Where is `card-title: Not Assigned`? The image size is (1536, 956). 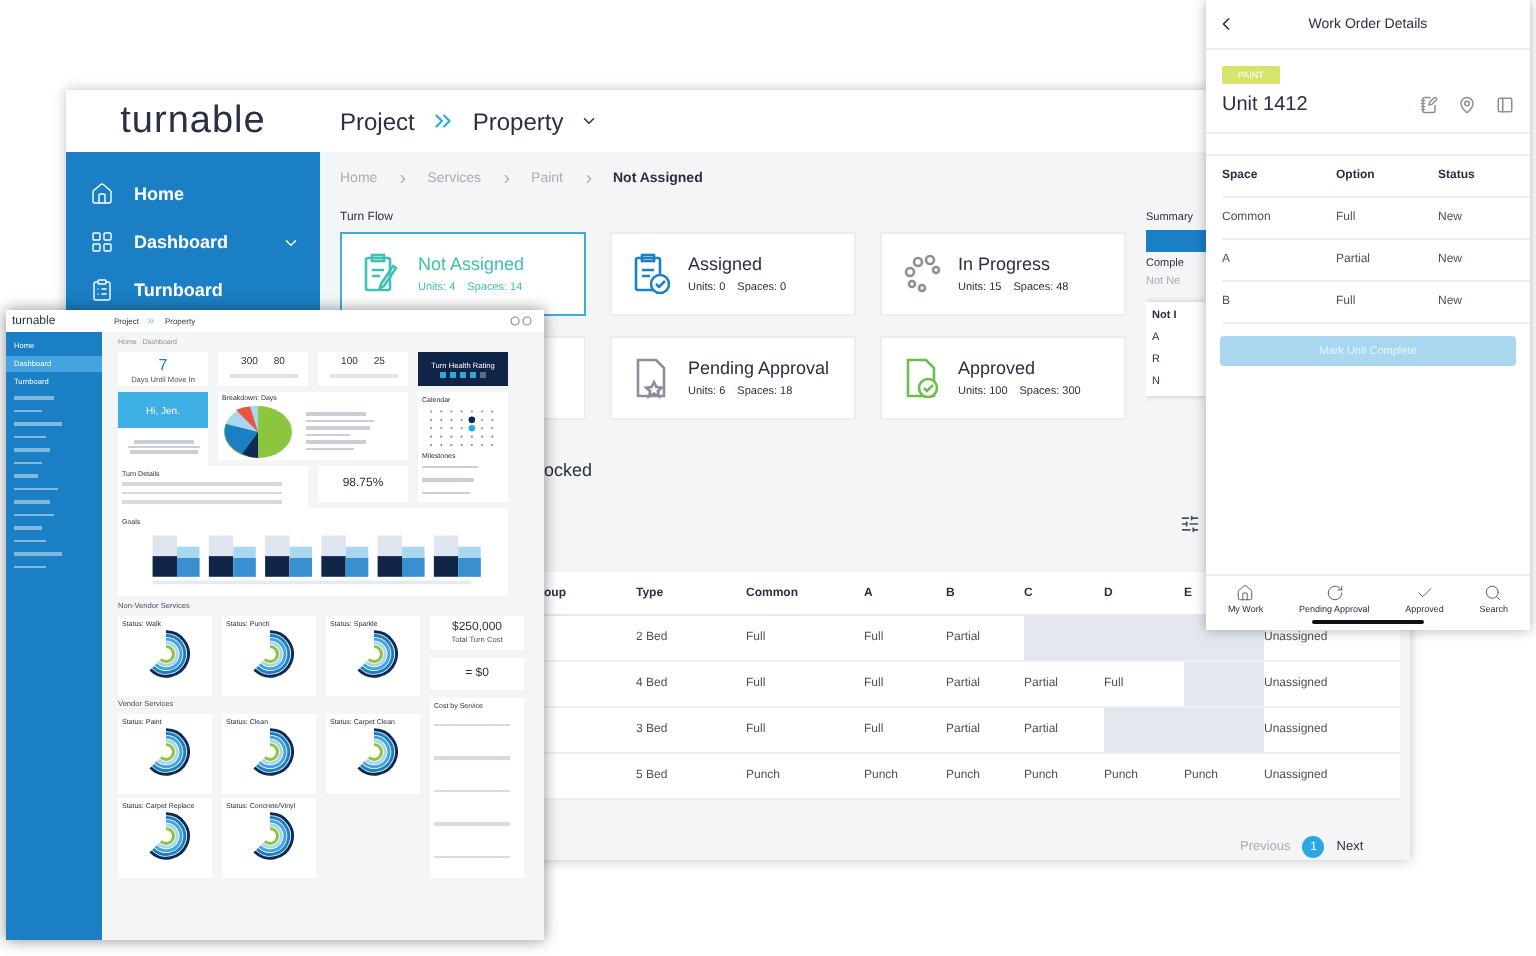 card-title: Not Assigned is located at coordinates (471, 264).